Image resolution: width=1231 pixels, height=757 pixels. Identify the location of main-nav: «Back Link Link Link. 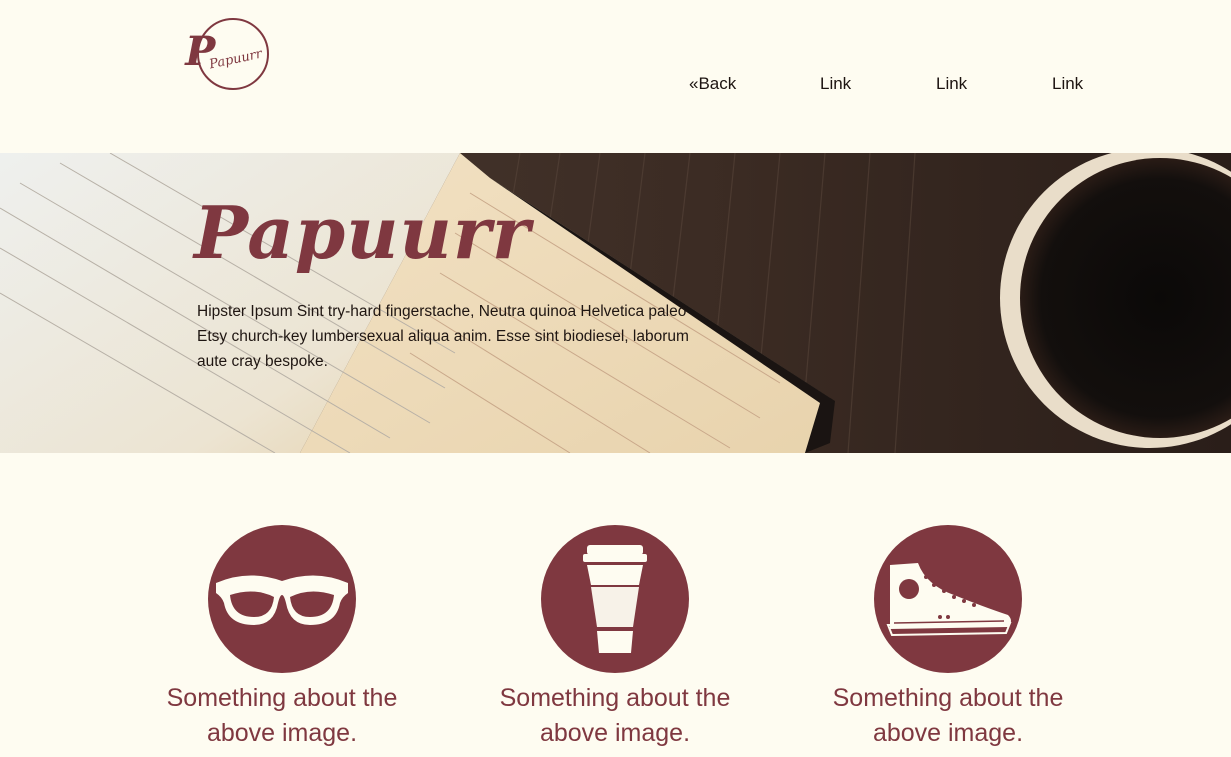
(615, 85).